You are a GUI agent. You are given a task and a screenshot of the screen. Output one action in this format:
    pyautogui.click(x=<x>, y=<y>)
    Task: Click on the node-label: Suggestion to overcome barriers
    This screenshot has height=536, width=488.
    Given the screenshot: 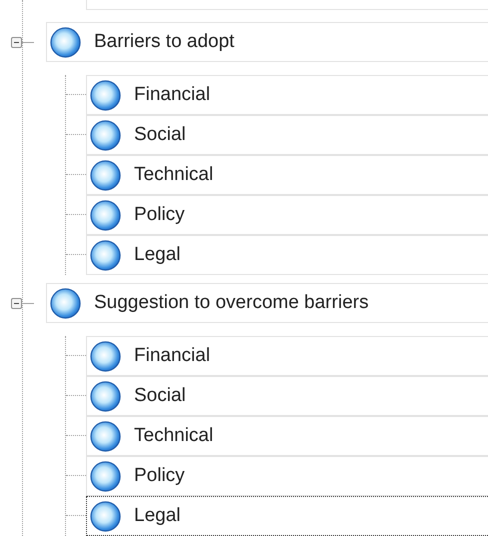 What is the action you would take?
    pyautogui.click(x=231, y=303)
    